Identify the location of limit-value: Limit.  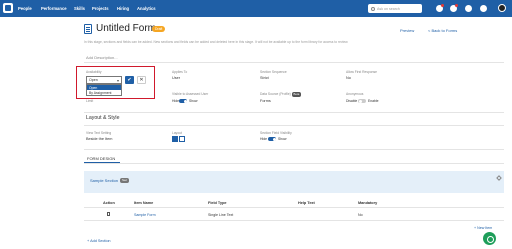
(90, 101).